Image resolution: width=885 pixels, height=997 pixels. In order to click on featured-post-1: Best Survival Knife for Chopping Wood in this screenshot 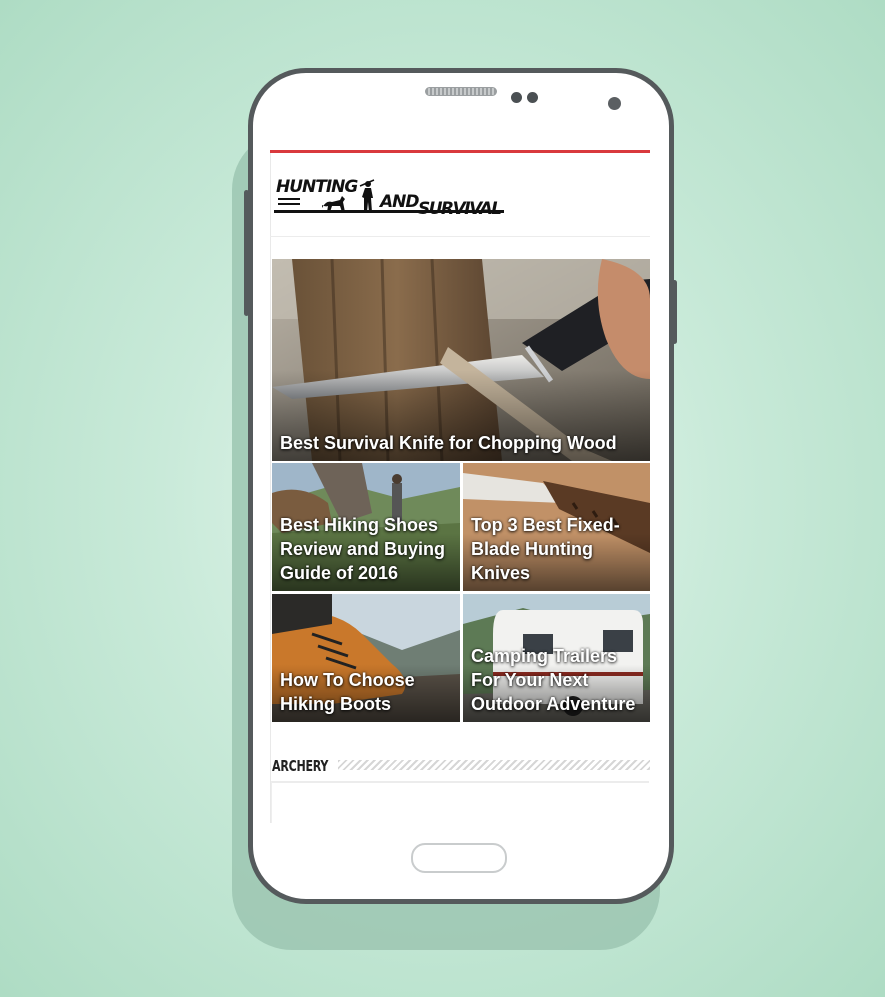, I will do `click(461, 360)`.